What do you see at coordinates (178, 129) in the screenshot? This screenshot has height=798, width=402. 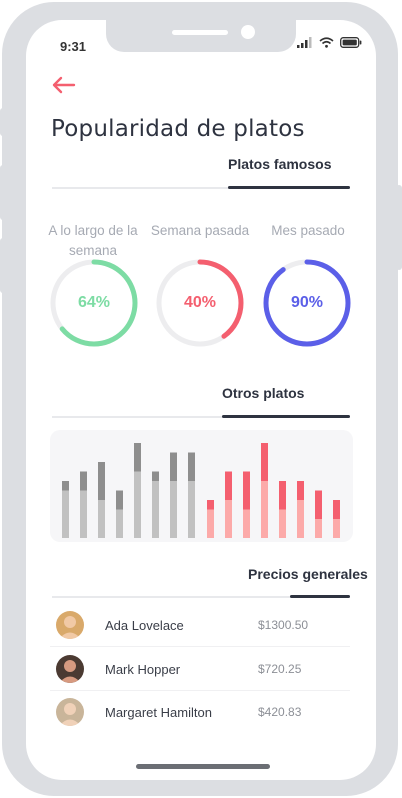 I see `page-title: Popularidad de platos` at bounding box center [178, 129].